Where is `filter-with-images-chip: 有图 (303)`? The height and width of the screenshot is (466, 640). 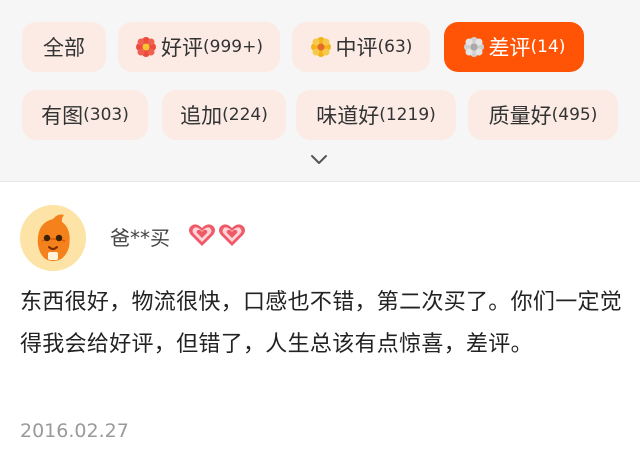 filter-with-images-chip: 有图 (303) is located at coordinates (85, 115).